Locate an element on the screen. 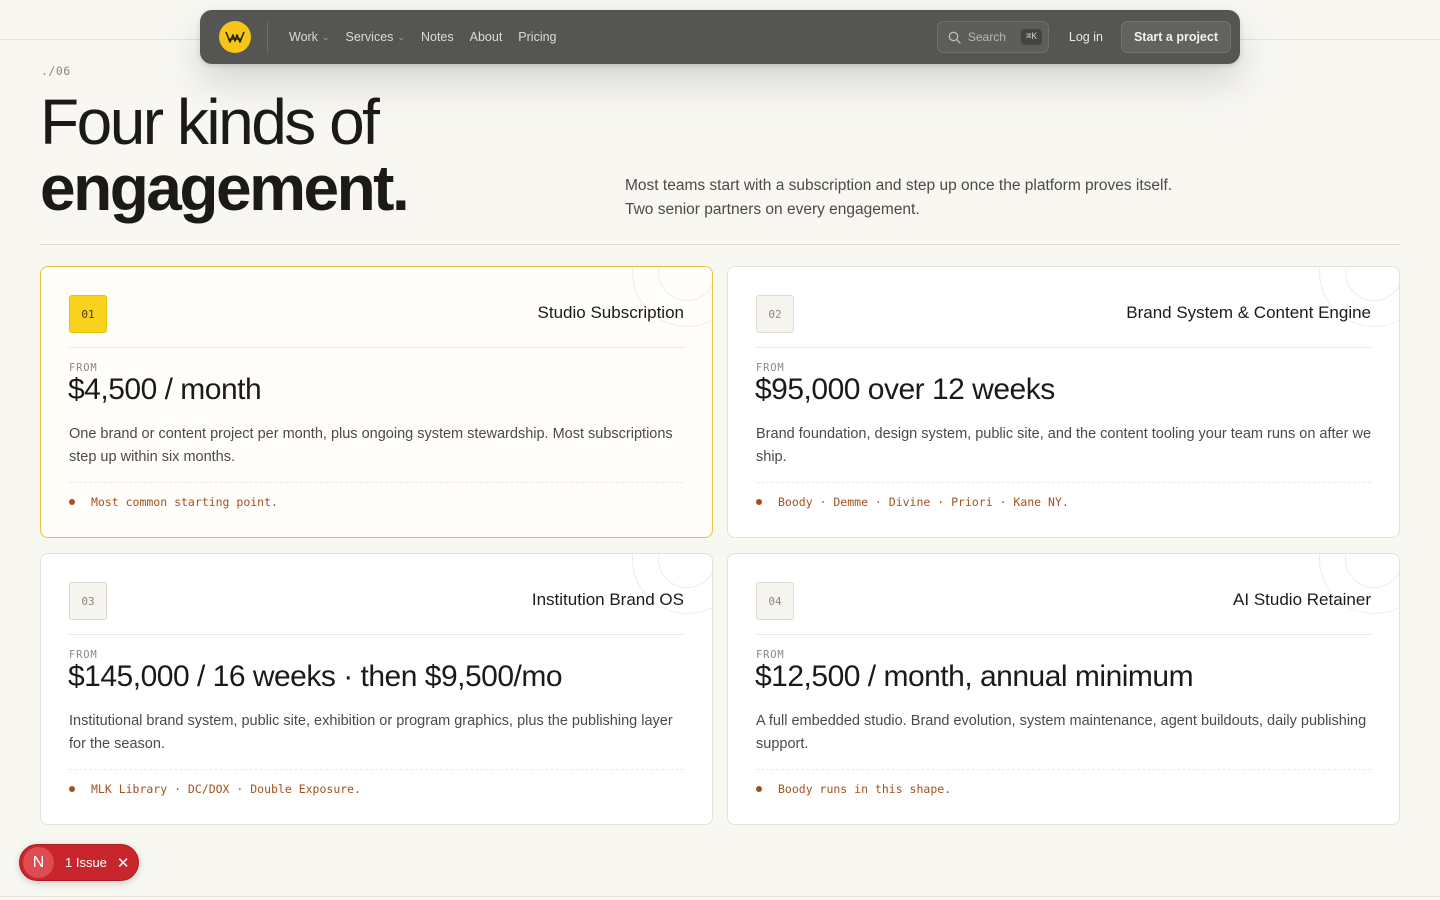 This screenshot has width=1440, height=900. search-box: ⌘K is located at coordinates (992, 37).